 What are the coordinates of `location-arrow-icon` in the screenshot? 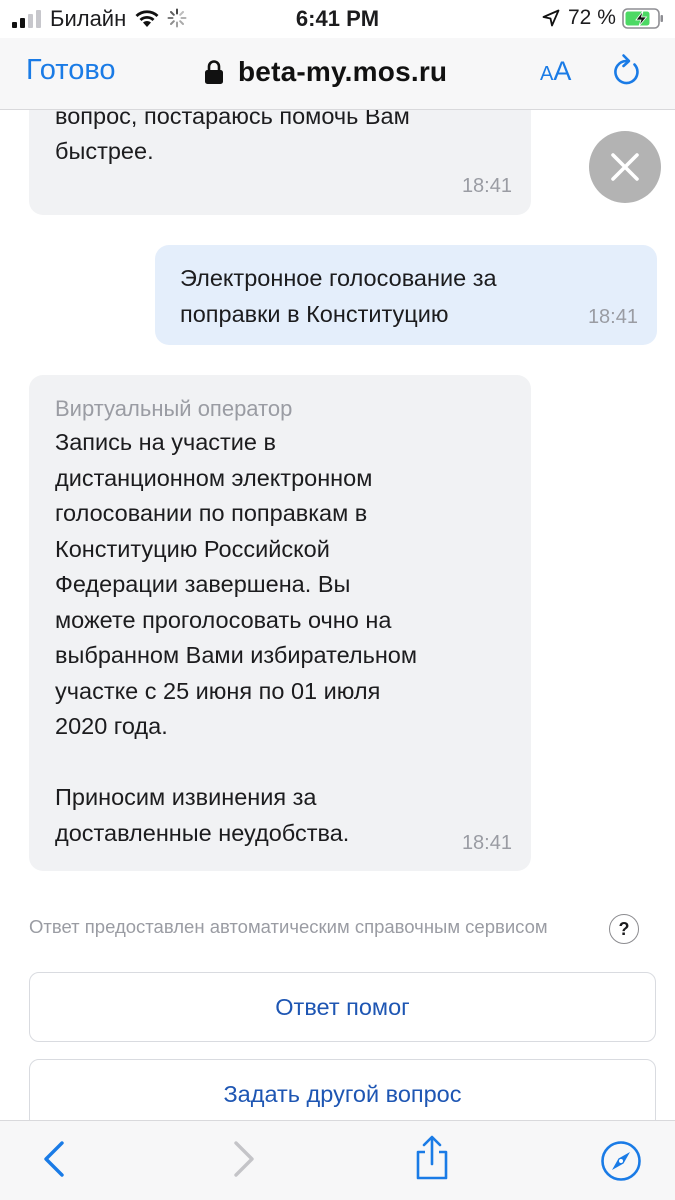 It's located at (551, 18).